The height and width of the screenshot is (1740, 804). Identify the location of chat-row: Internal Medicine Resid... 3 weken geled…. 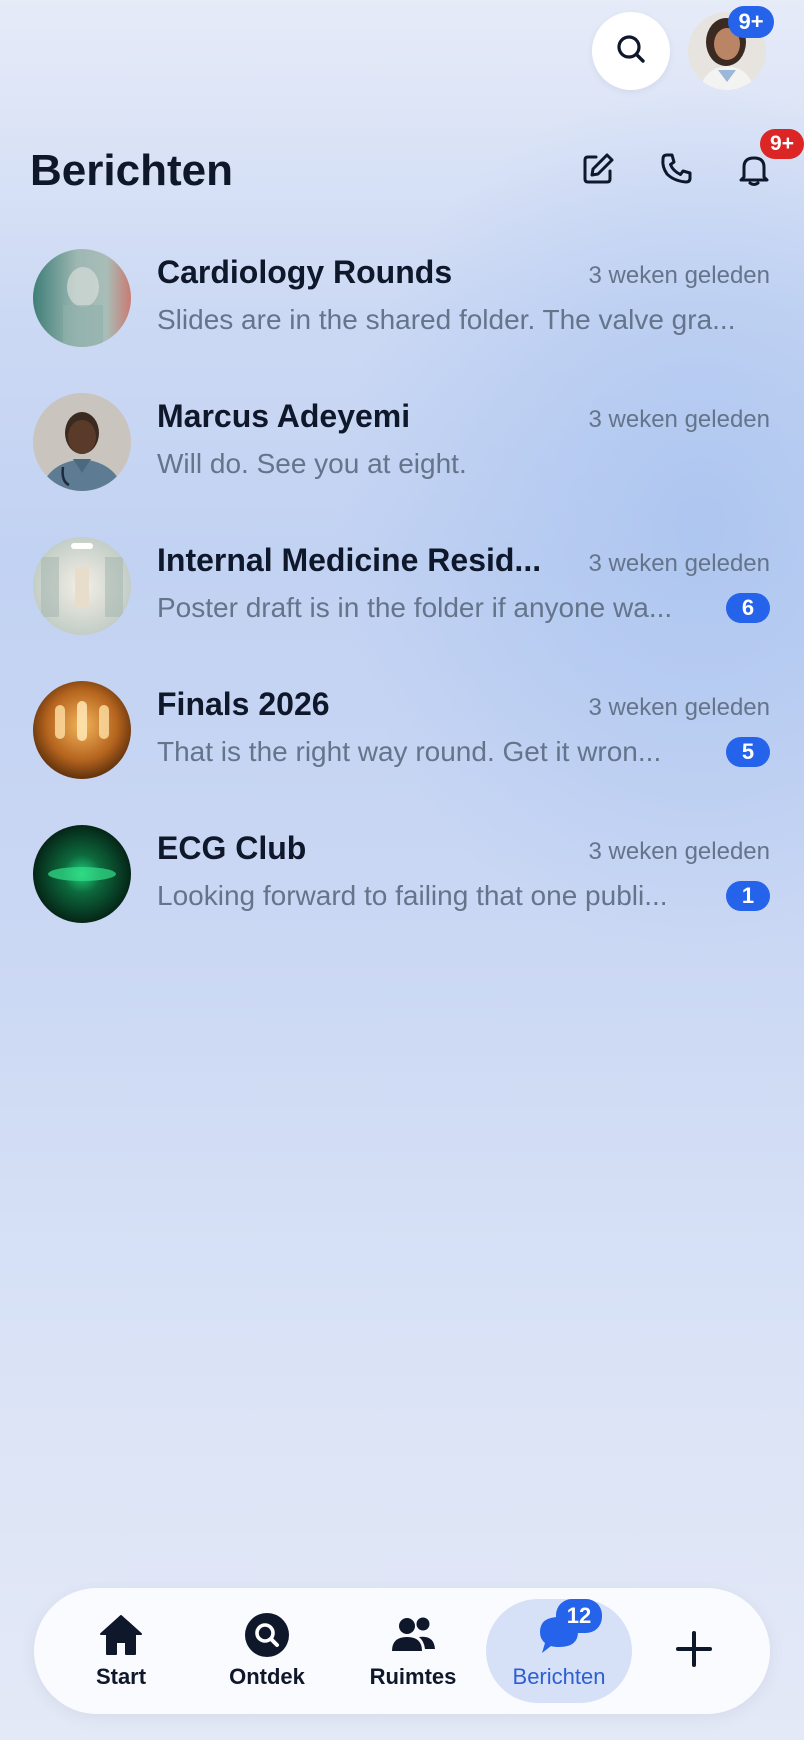
(402, 586).